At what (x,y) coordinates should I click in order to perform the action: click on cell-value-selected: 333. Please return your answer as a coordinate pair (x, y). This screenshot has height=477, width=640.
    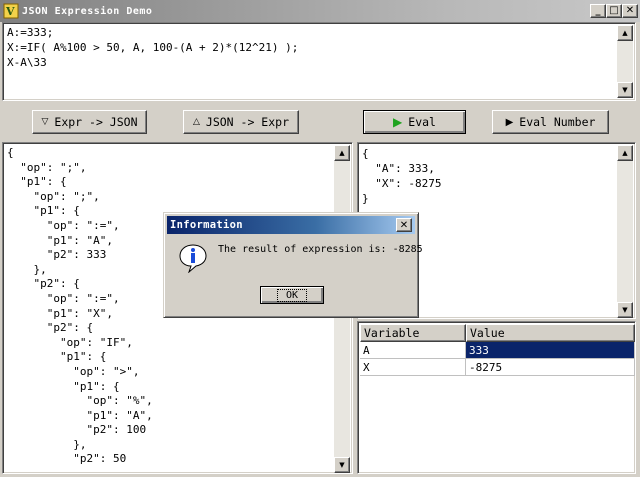
    Looking at the image, I should click on (550, 350).